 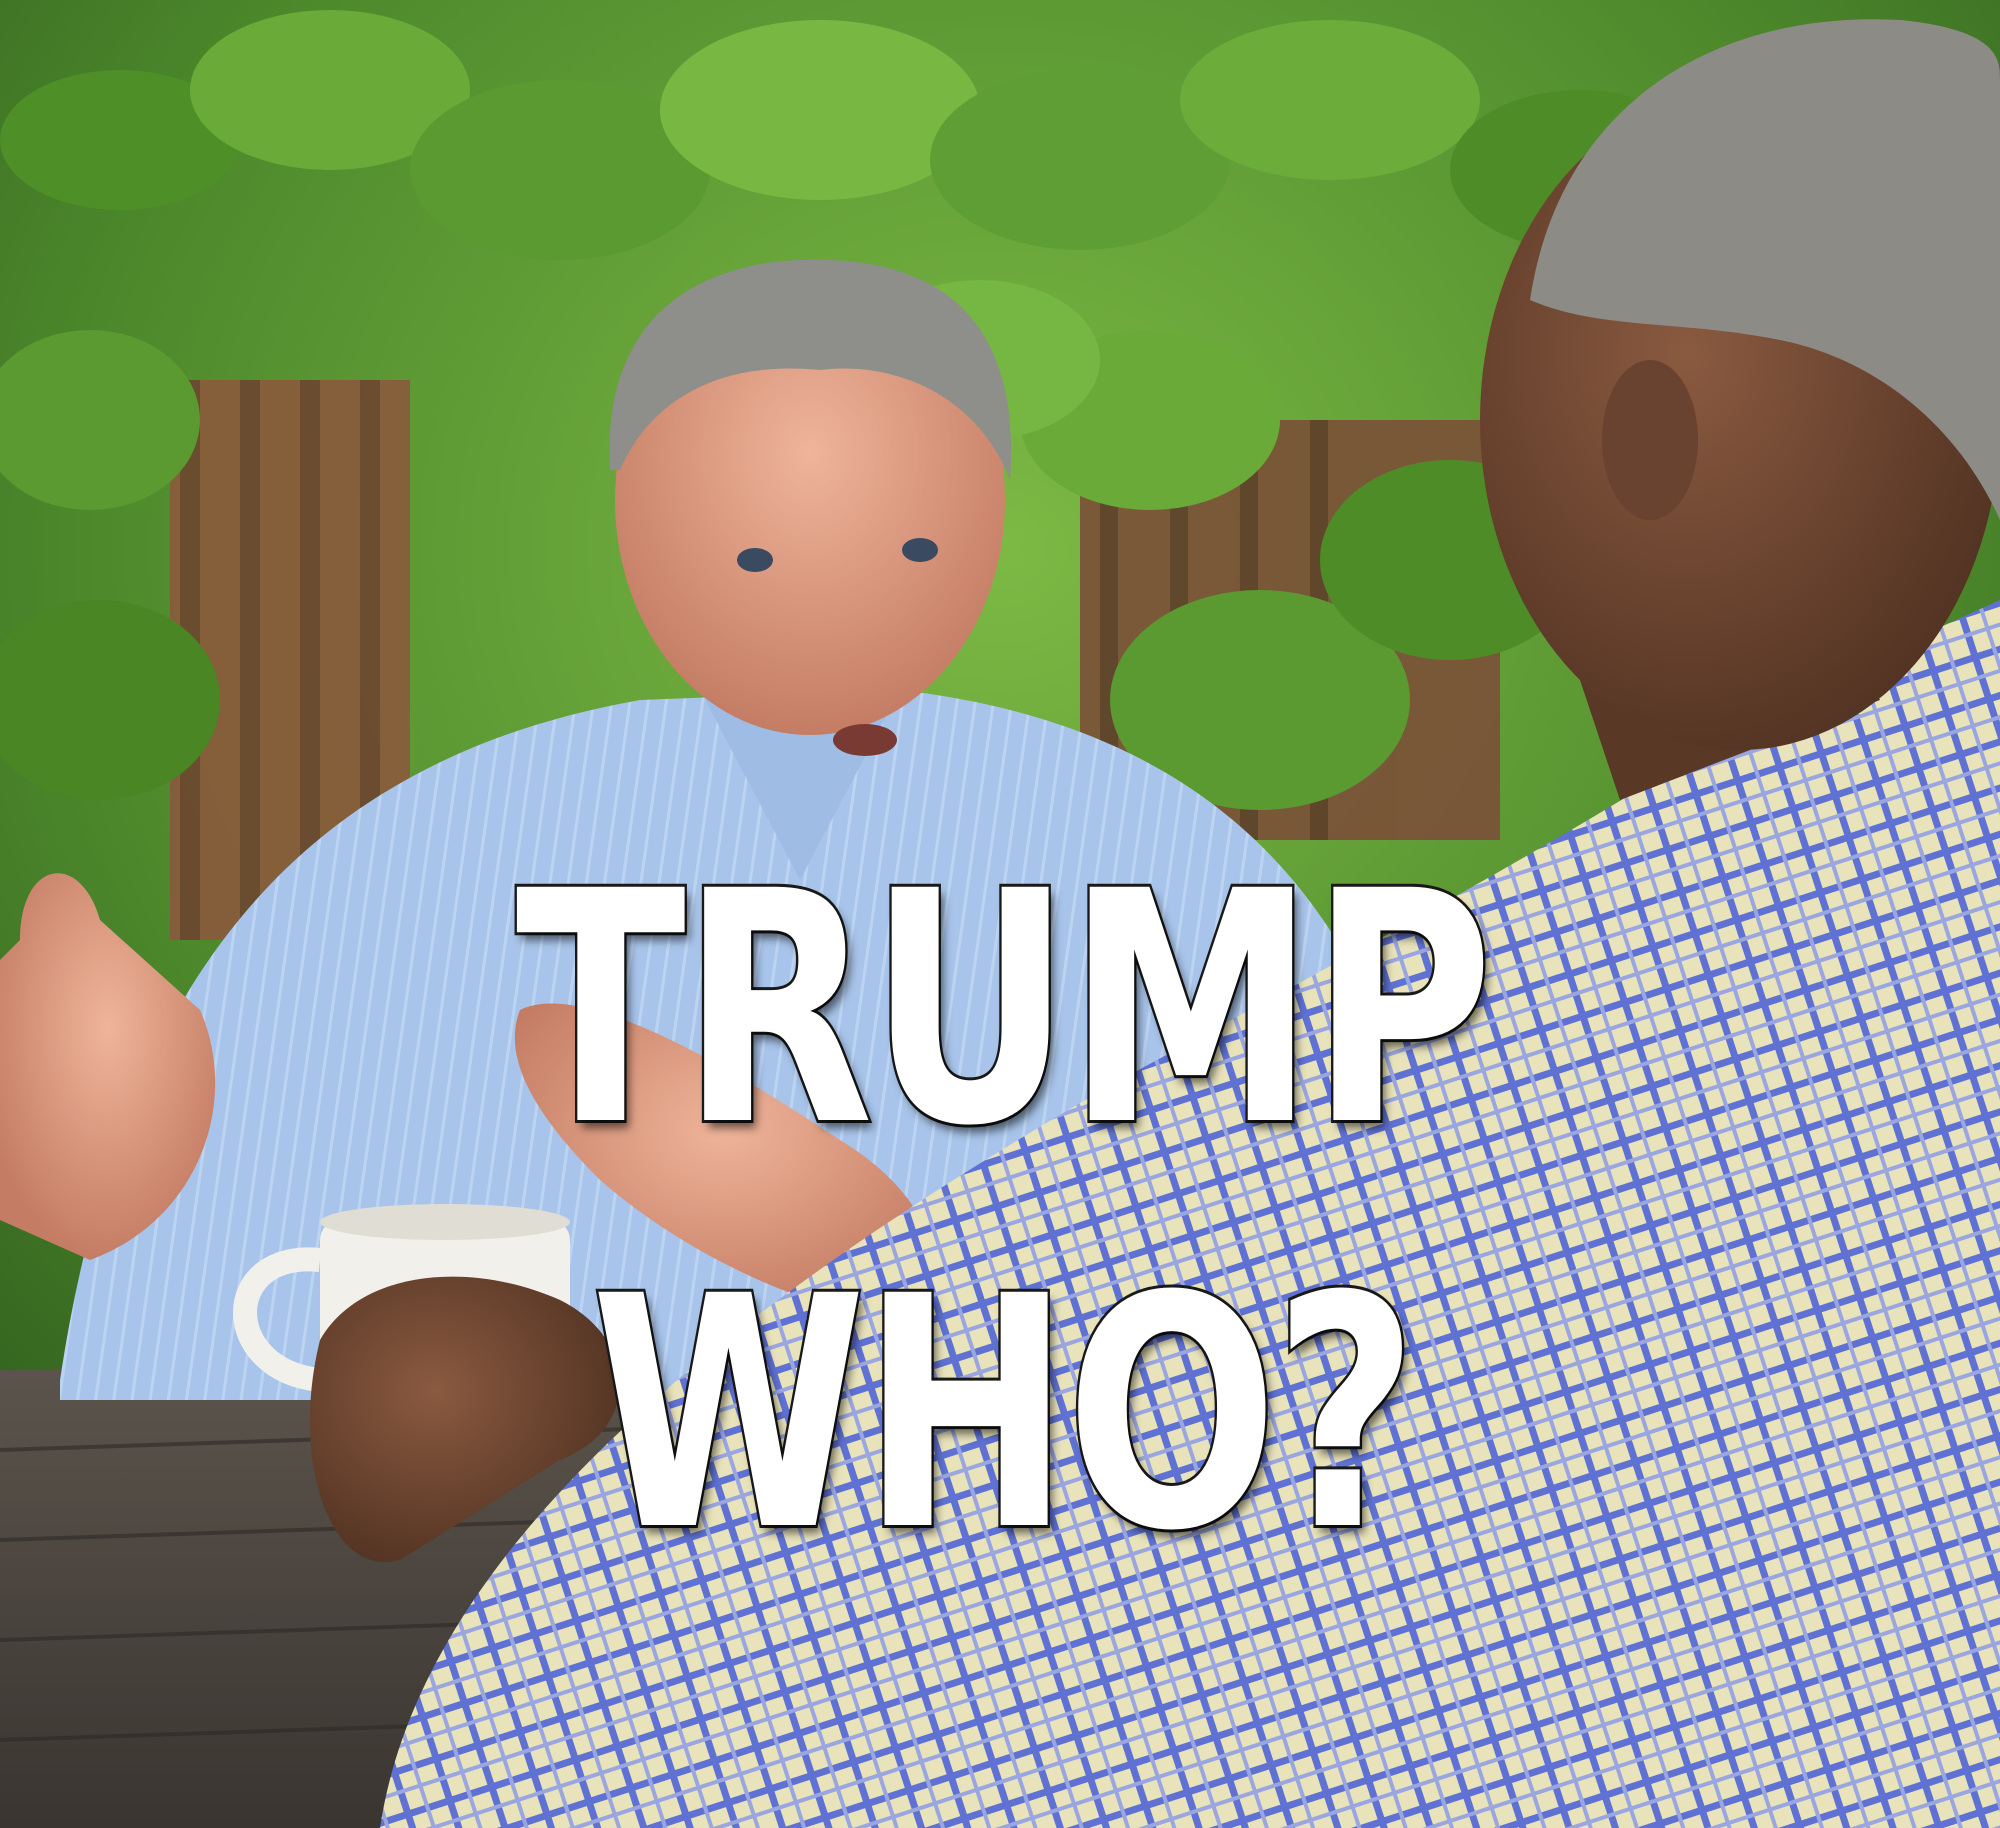 I want to click on meme-caption-top: TRUMP, so click(x=1004, y=1010).